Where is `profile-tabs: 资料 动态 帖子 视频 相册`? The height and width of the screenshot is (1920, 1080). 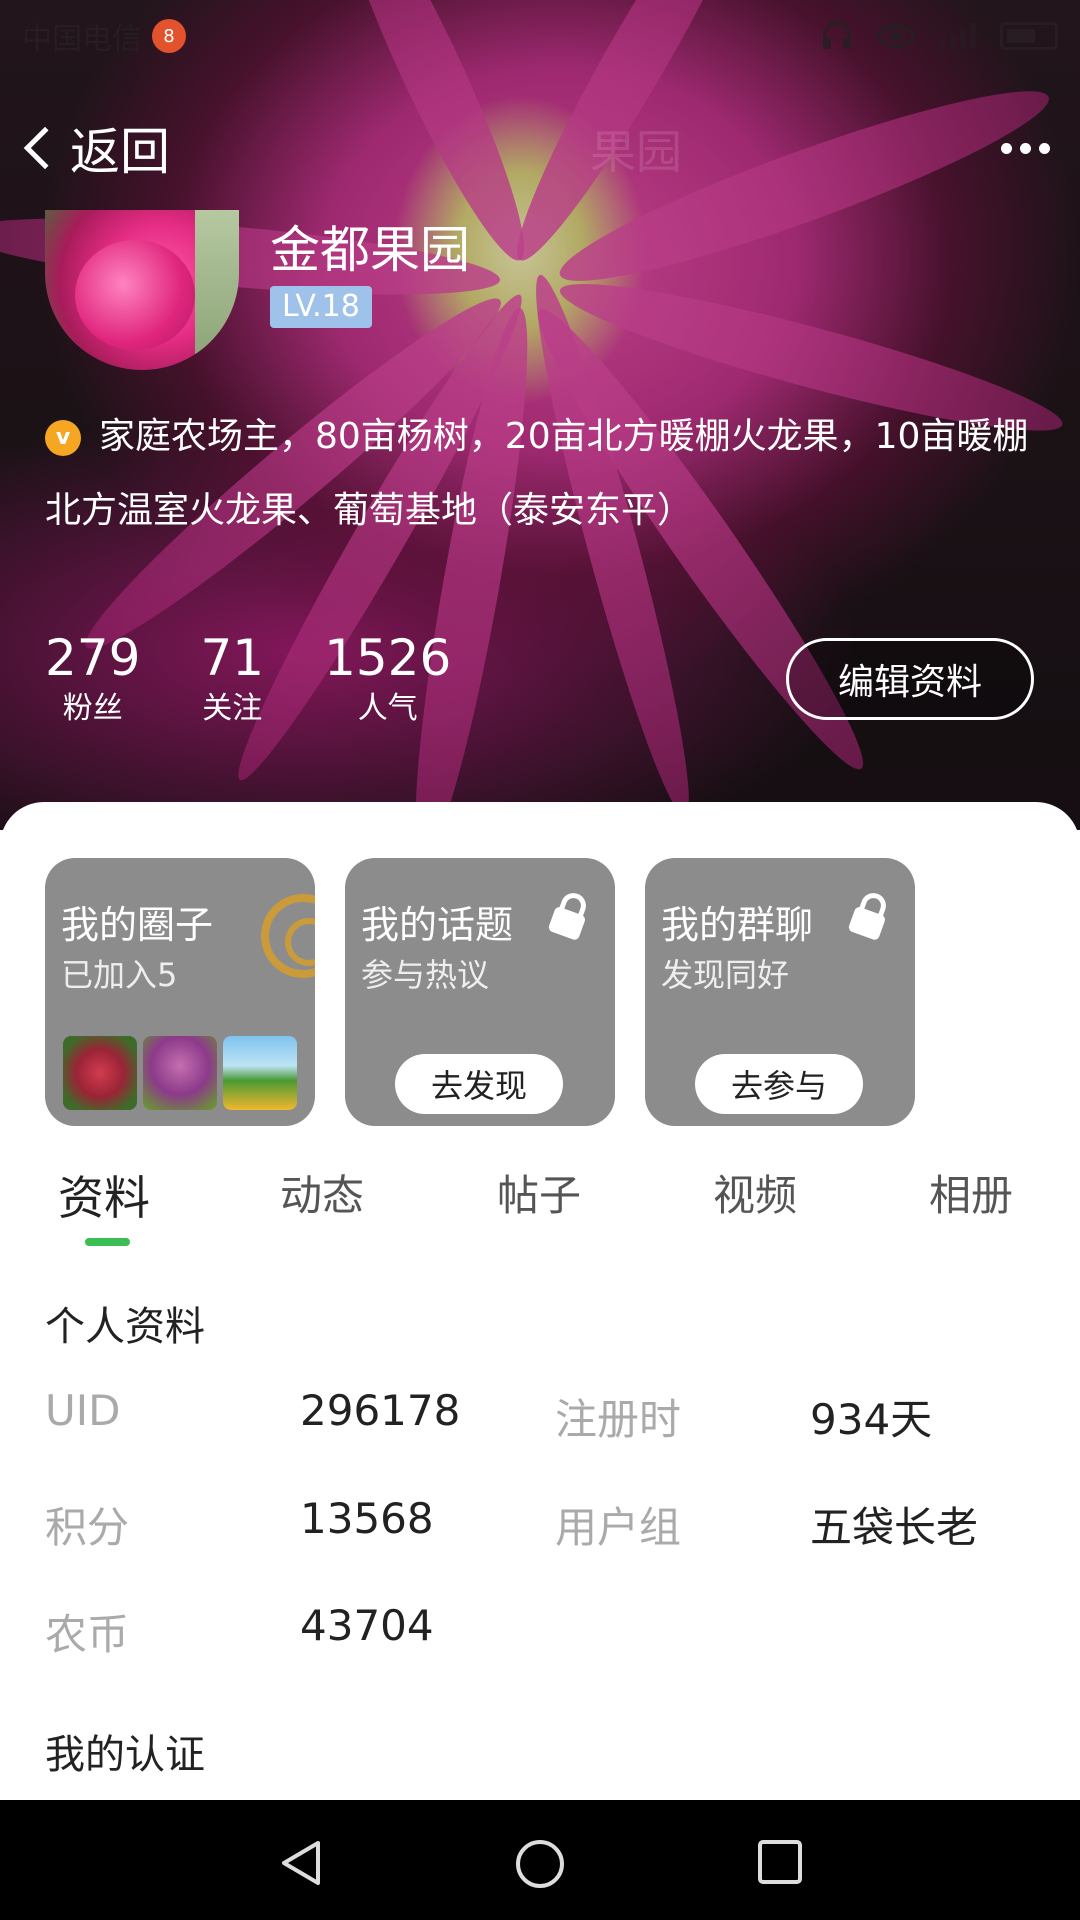 profile-tabs: 资料 动态 帖子 视频 相册 is located at coordinates (540, 1195).